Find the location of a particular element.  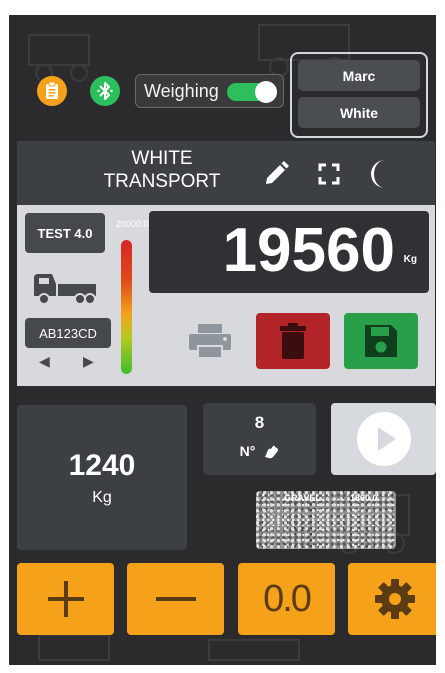

weighing-counter: 8 N° is located at coordinates (259, 439).